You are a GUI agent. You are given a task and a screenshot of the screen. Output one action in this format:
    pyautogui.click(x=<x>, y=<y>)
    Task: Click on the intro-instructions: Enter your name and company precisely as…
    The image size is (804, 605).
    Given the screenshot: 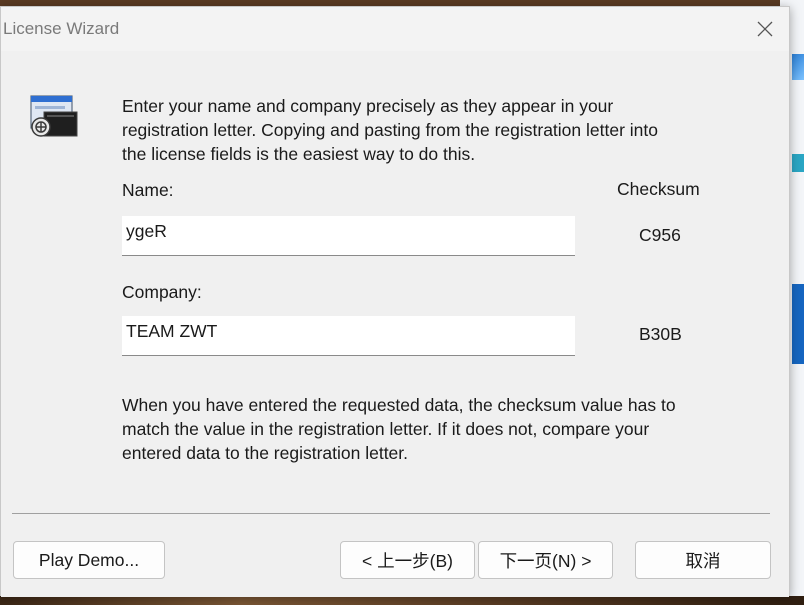 What is the action you would take?
    pyautogui.click(x=390, y=130)
    